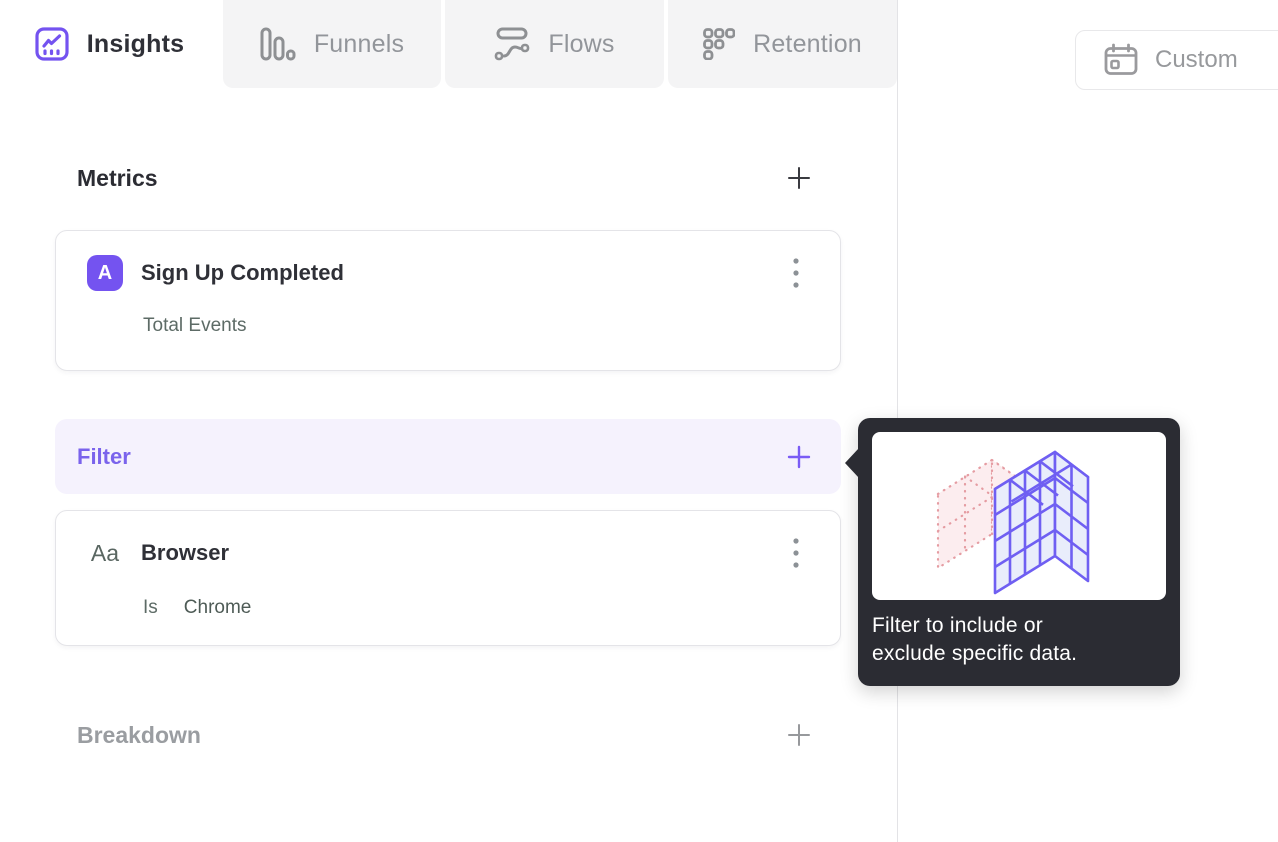  Describe the element at coordinates (799, 178) in the screenshot. I see `add-metric-button` at that location.